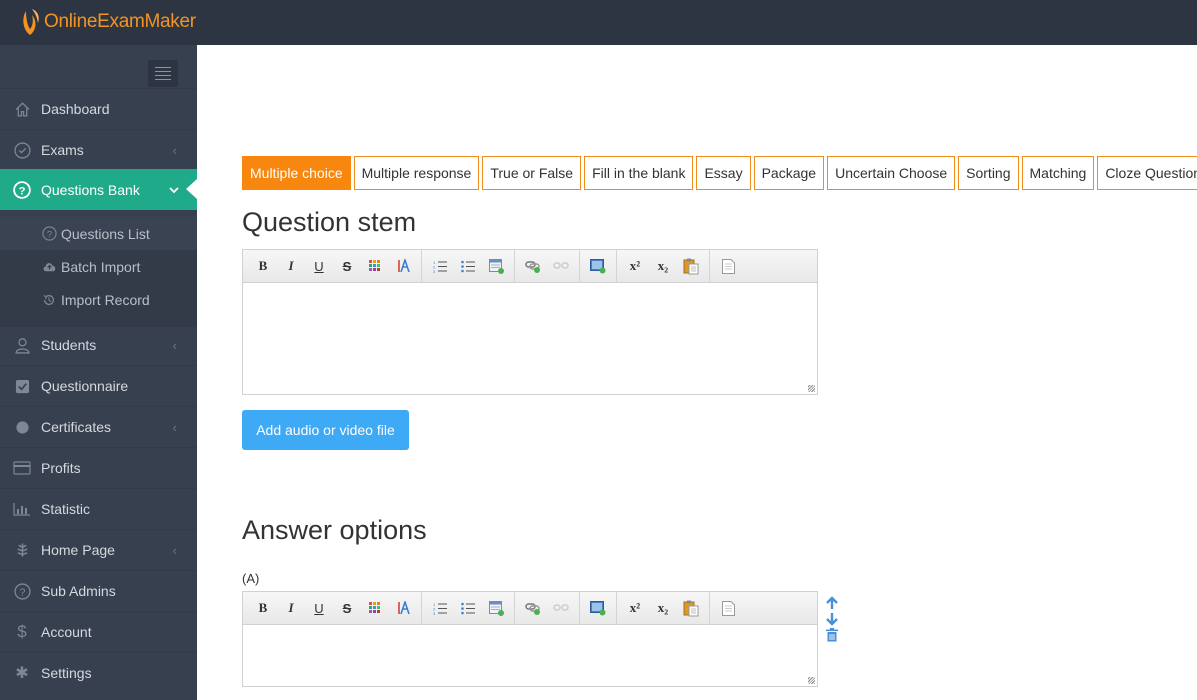 This screenshot has width=1197, height=700. I want to click on sidebar-item-label: Home Page, so click(78, 550).